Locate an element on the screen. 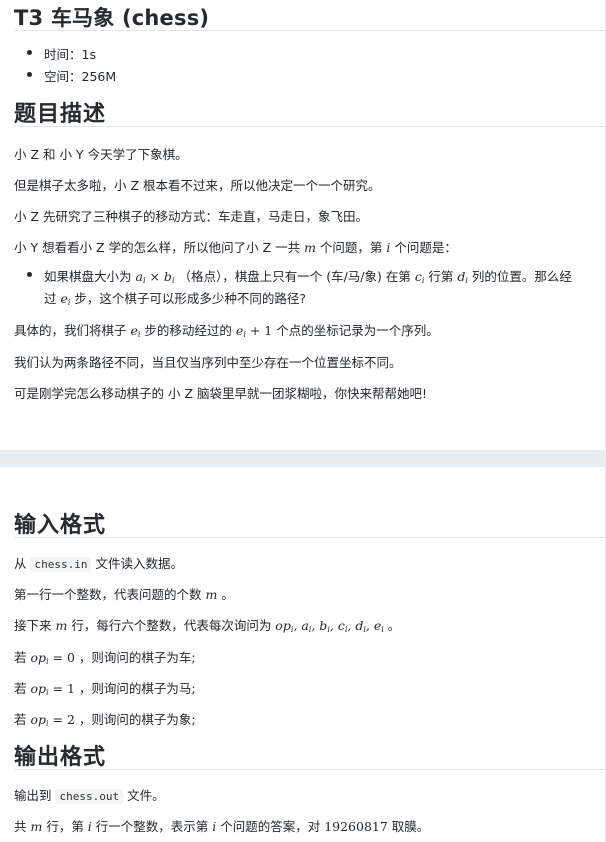 Image resolution: width=606 pixels, height=842 pixels. input-format-heading: 输入格式 is located at coordinates (60, 525).